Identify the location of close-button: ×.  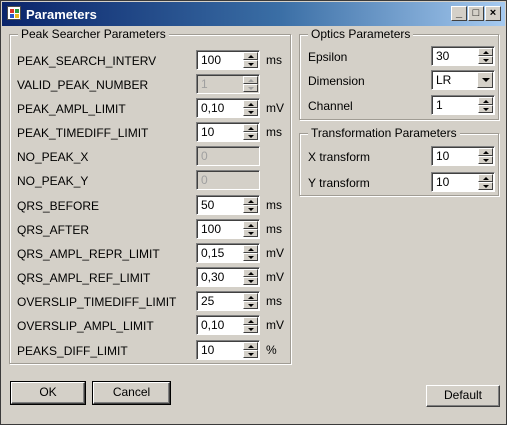
(493, 13).